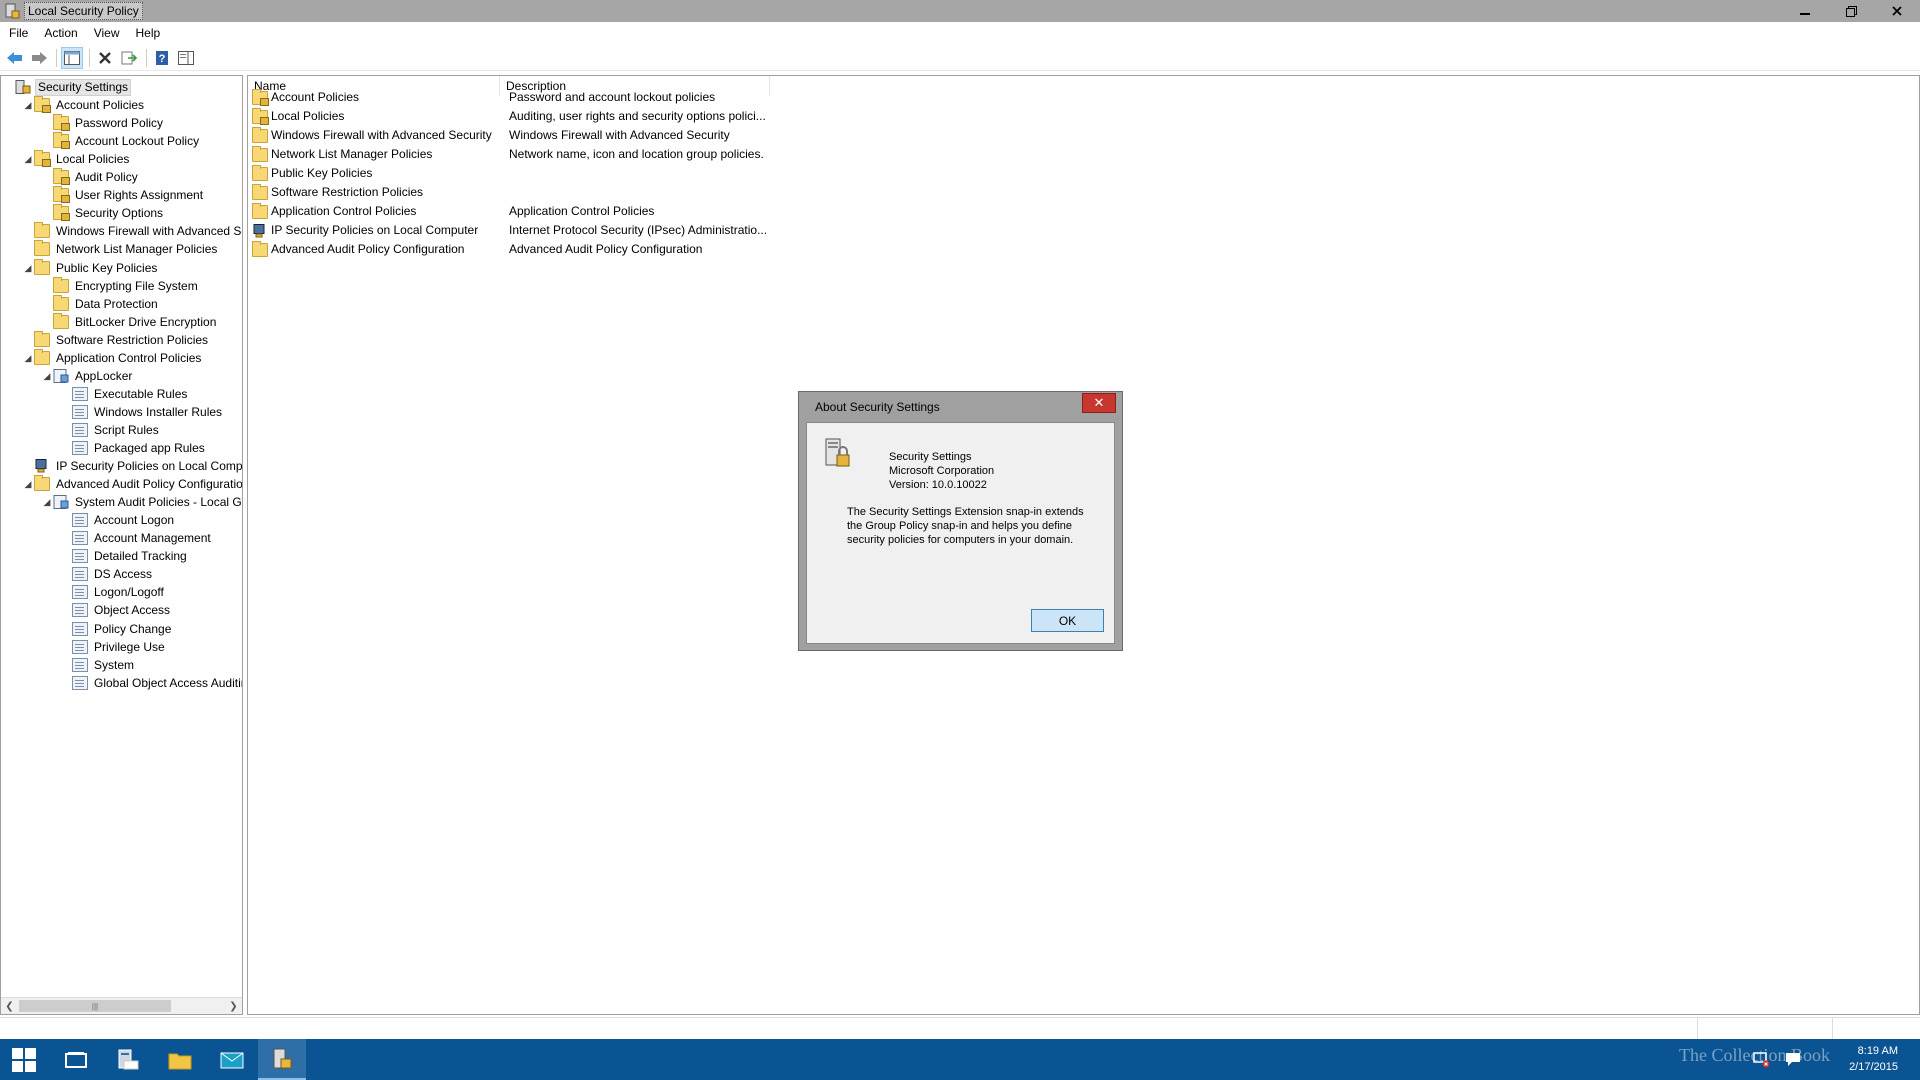  Describe the element at coordinates (107, 574) in the screenshot. I see `tree-item: DS Access` at that location.